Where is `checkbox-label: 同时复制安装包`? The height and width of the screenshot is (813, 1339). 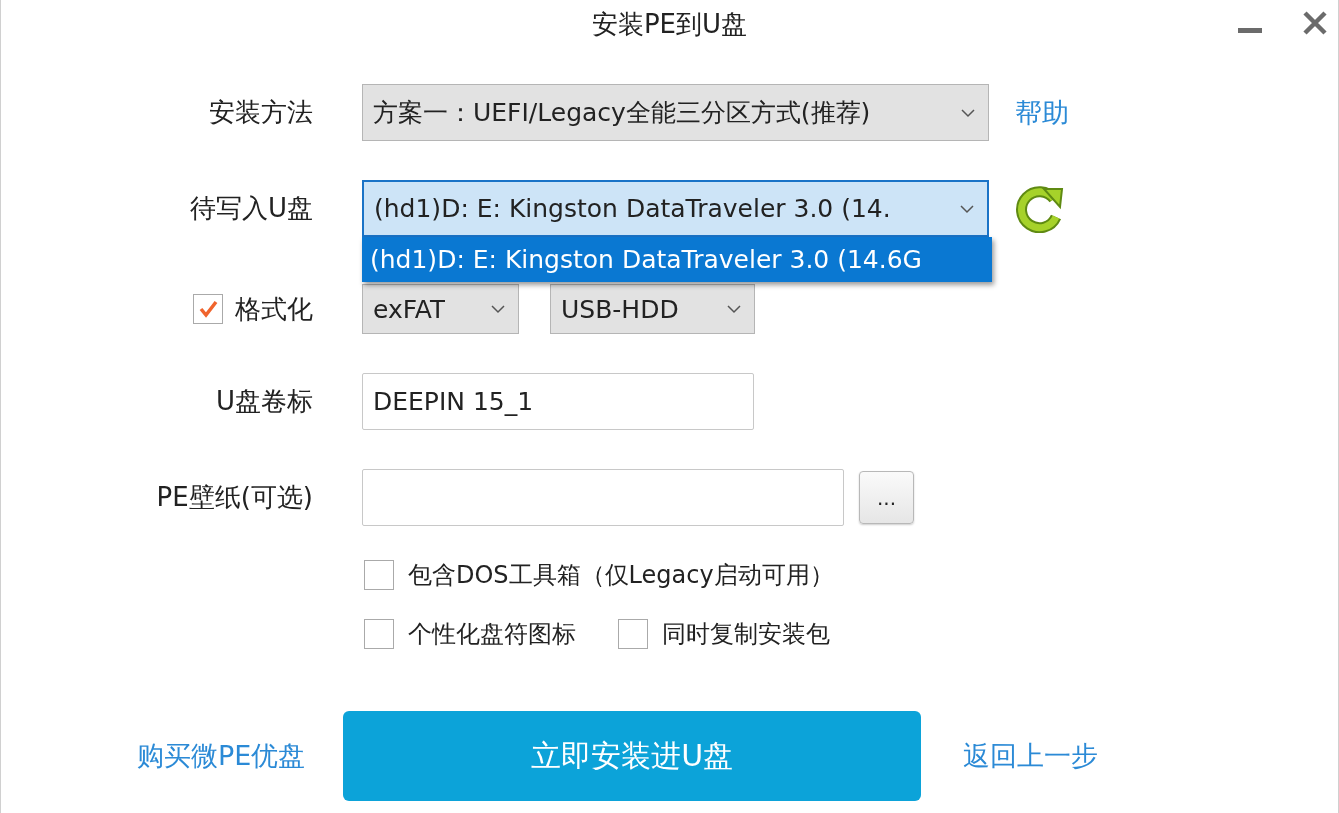
checkbox-label: 同时复制安装包 is located at coordinates (746, 634).